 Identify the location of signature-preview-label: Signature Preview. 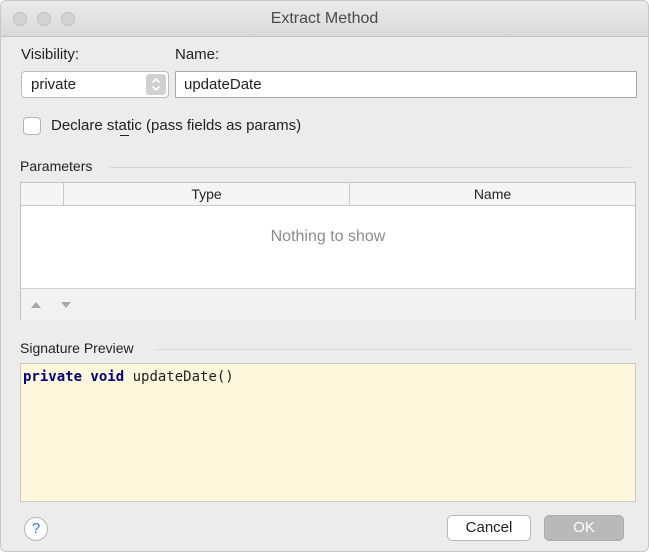
(77, 348).